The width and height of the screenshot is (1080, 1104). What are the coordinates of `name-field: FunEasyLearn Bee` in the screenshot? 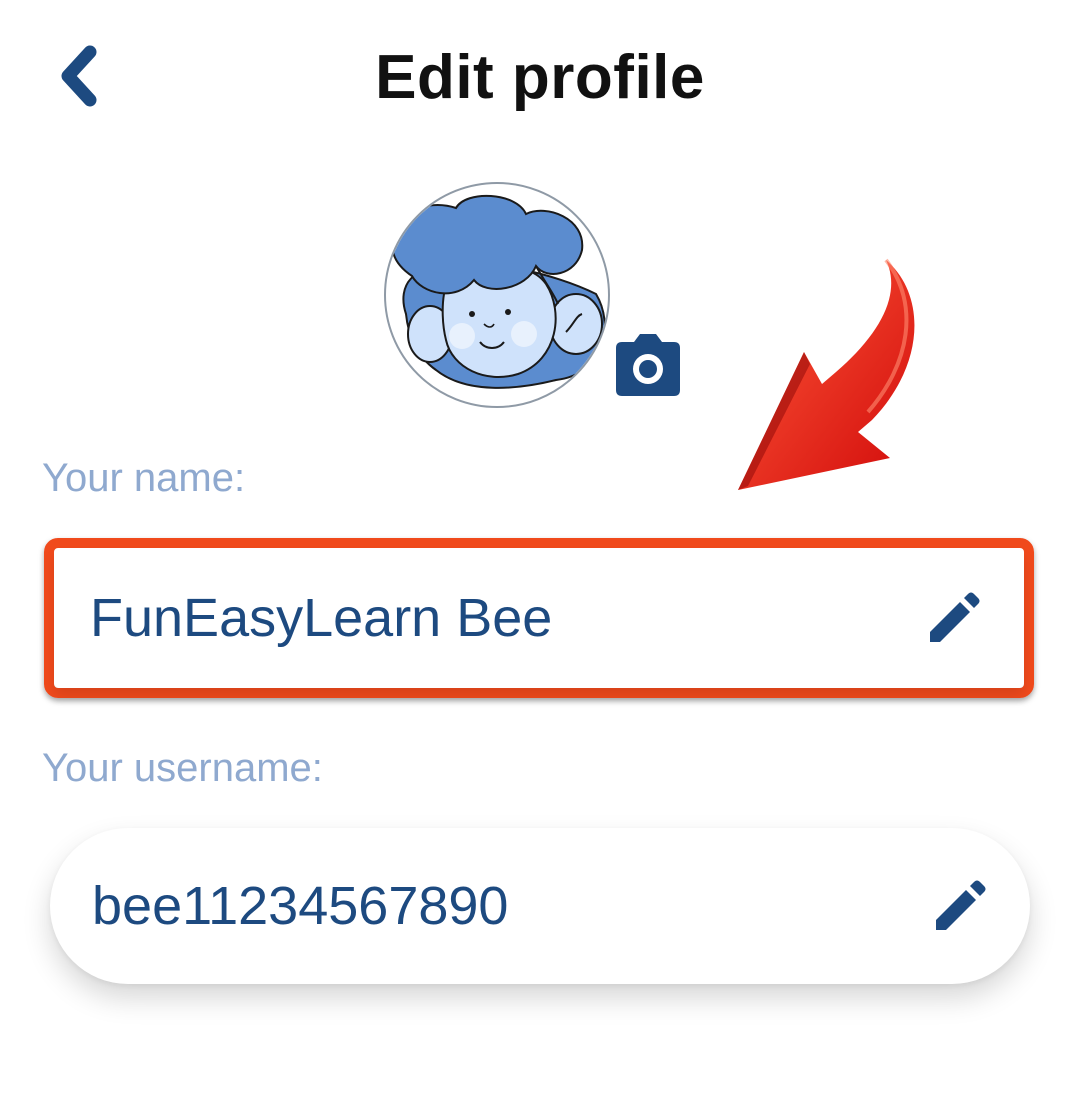 It's located at (539, 618).